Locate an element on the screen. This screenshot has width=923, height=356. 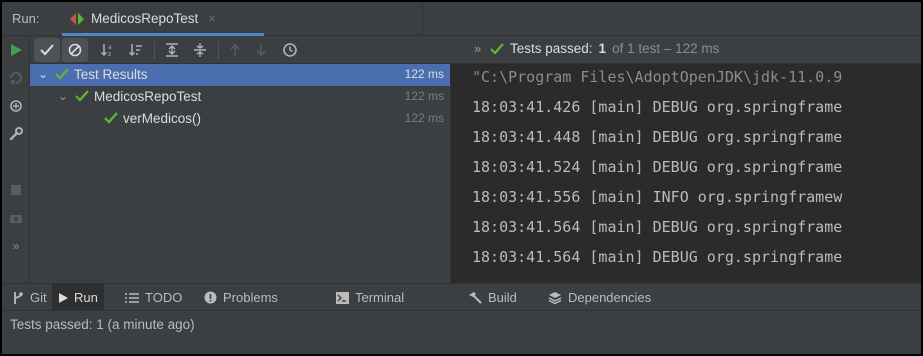
collapse-all-icon is located at coordinates (200, 50).